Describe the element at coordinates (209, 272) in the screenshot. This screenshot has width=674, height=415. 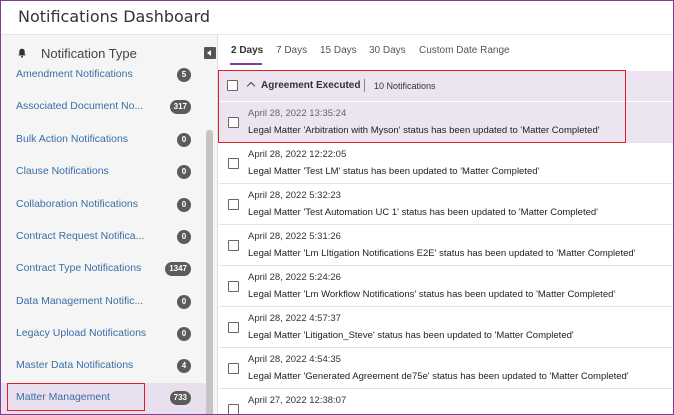
I see `sidebar-scrollbar` at that location.